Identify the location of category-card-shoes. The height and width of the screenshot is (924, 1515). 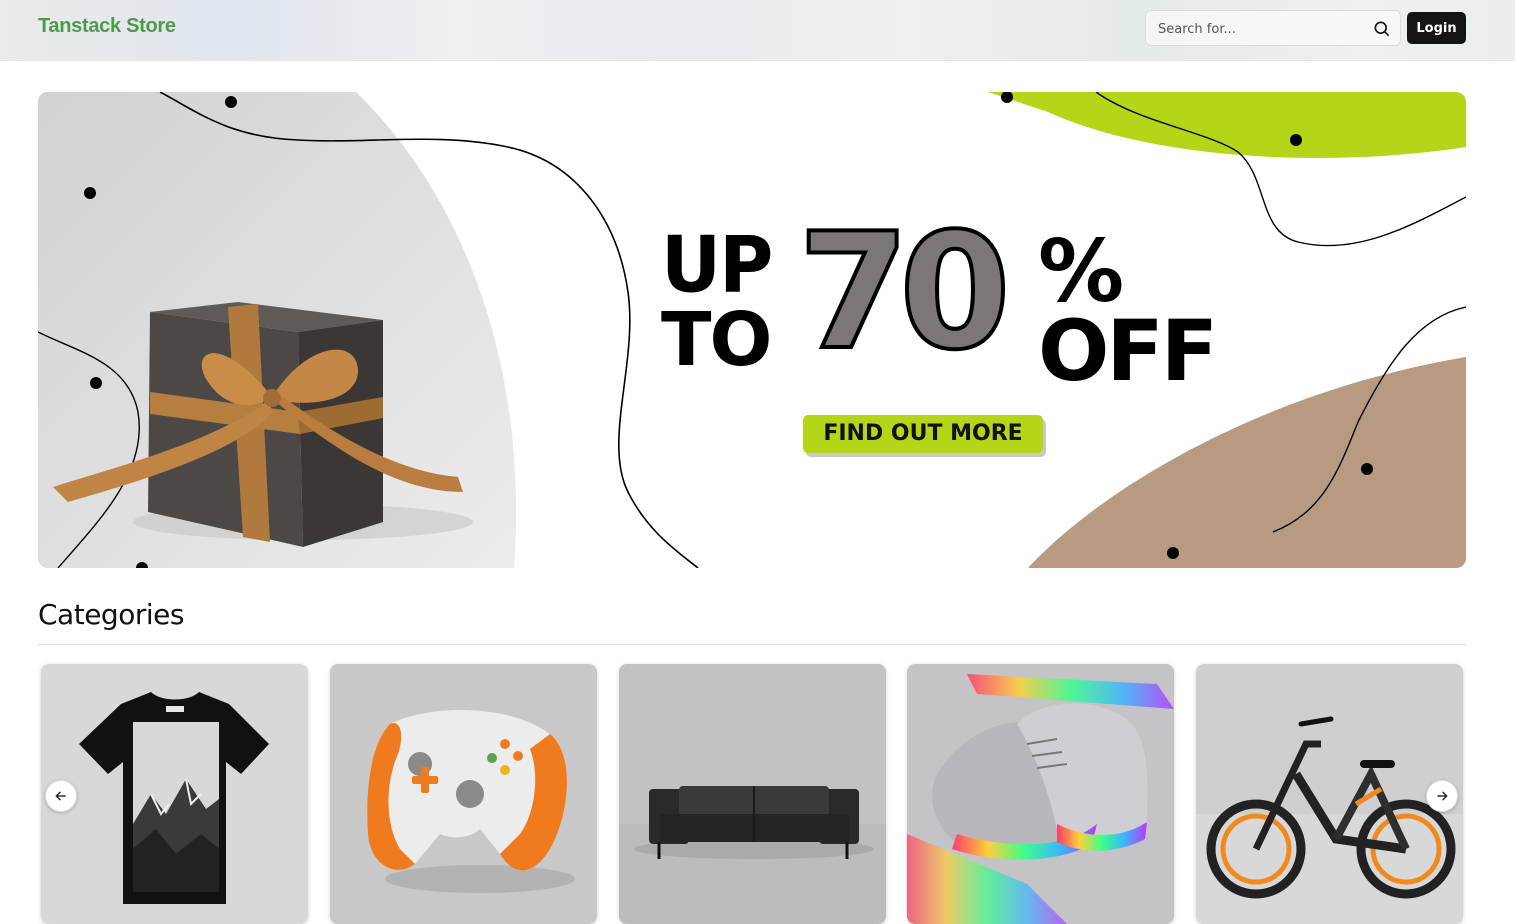
(1040, 794).